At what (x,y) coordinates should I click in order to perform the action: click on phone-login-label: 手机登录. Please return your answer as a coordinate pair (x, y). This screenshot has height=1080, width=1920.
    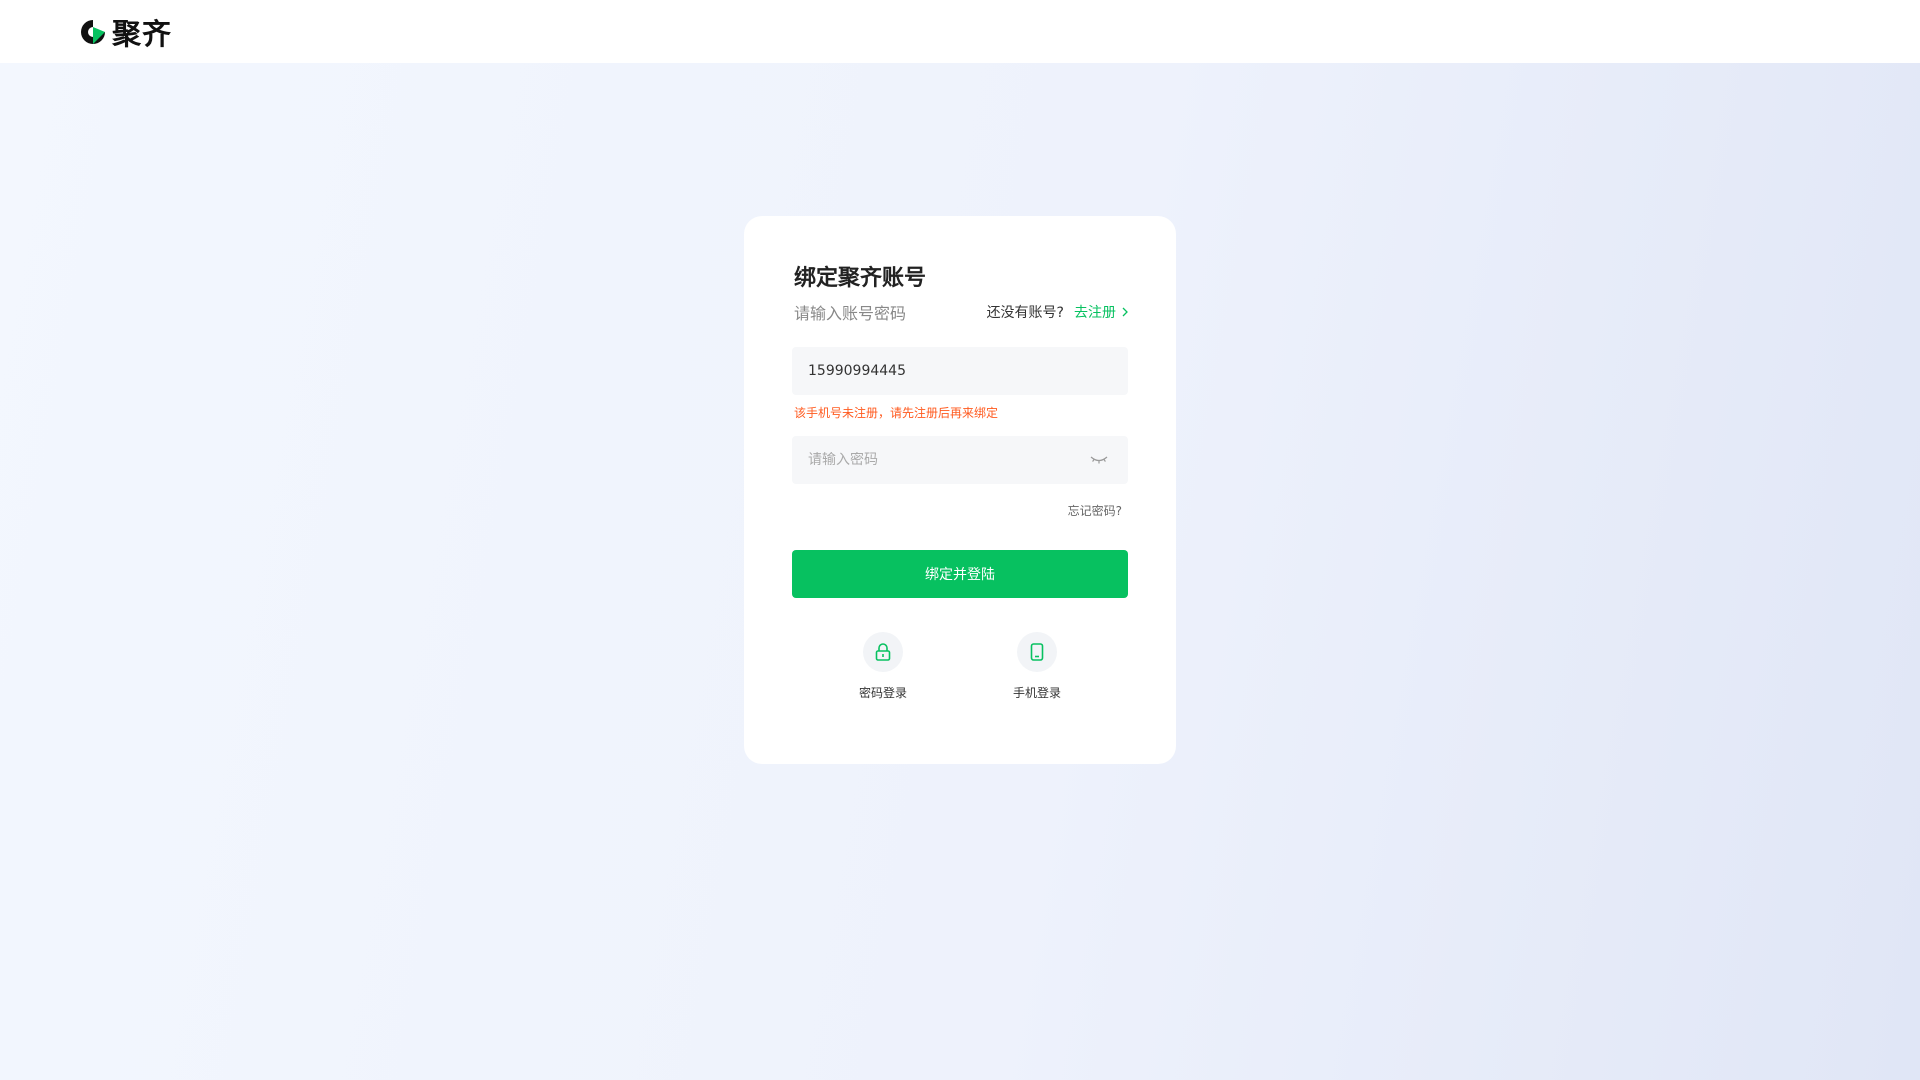
    Looking at the image, I should click on (1036, 693).